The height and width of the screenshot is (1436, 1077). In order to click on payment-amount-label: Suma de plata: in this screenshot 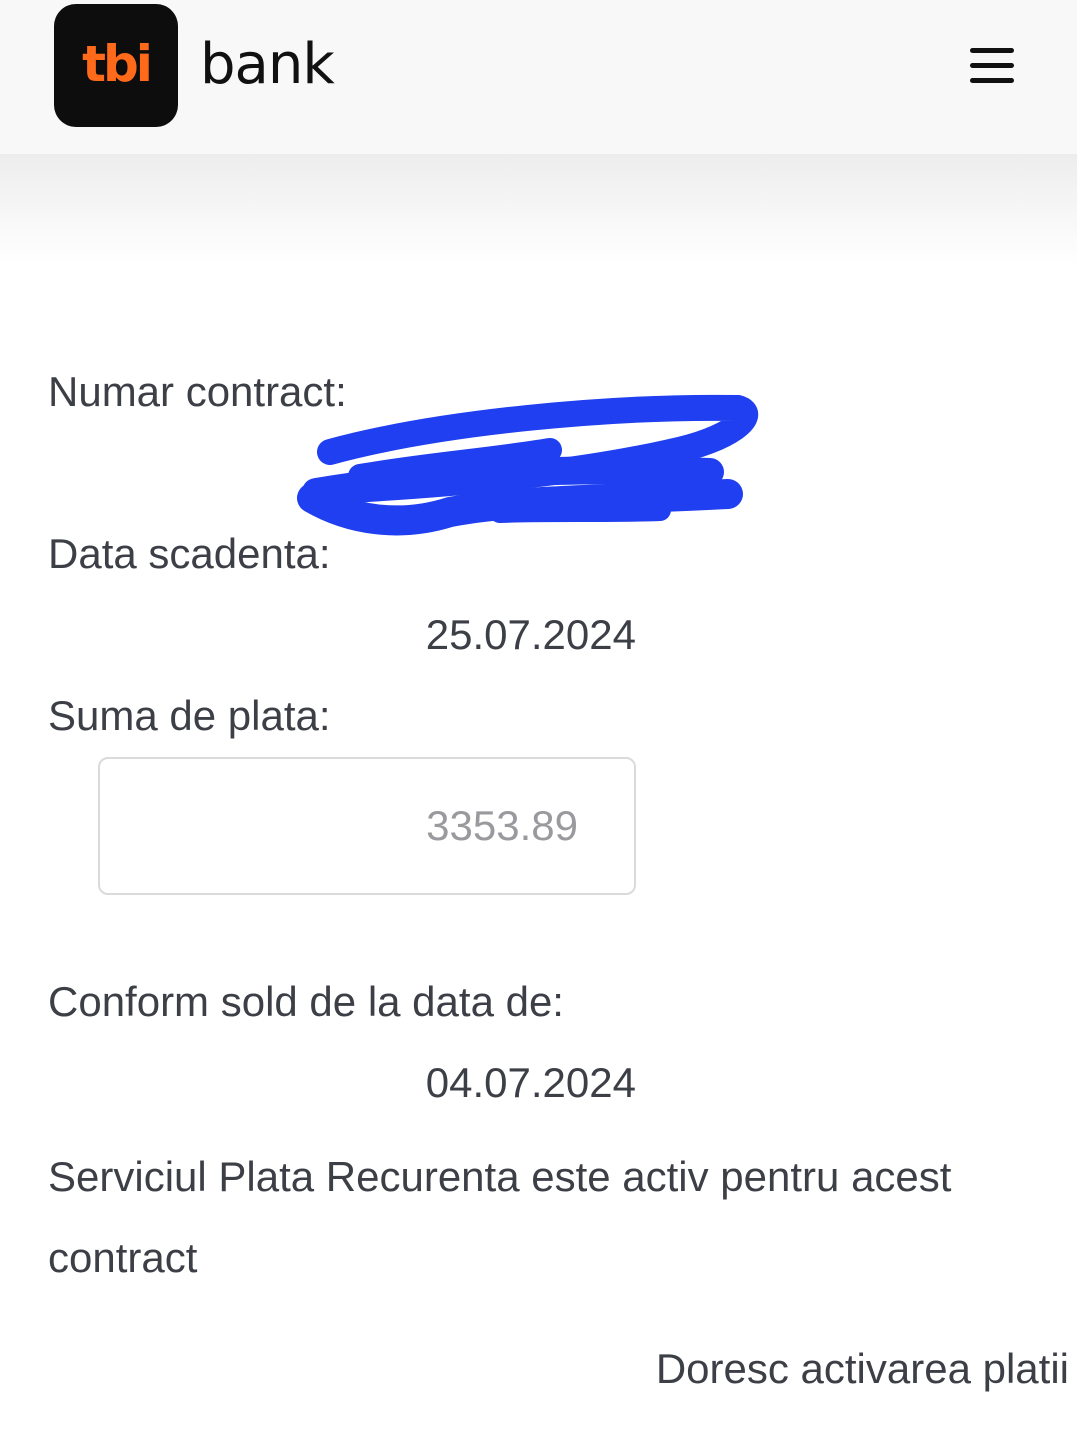, I will do `click(189, 715)`.